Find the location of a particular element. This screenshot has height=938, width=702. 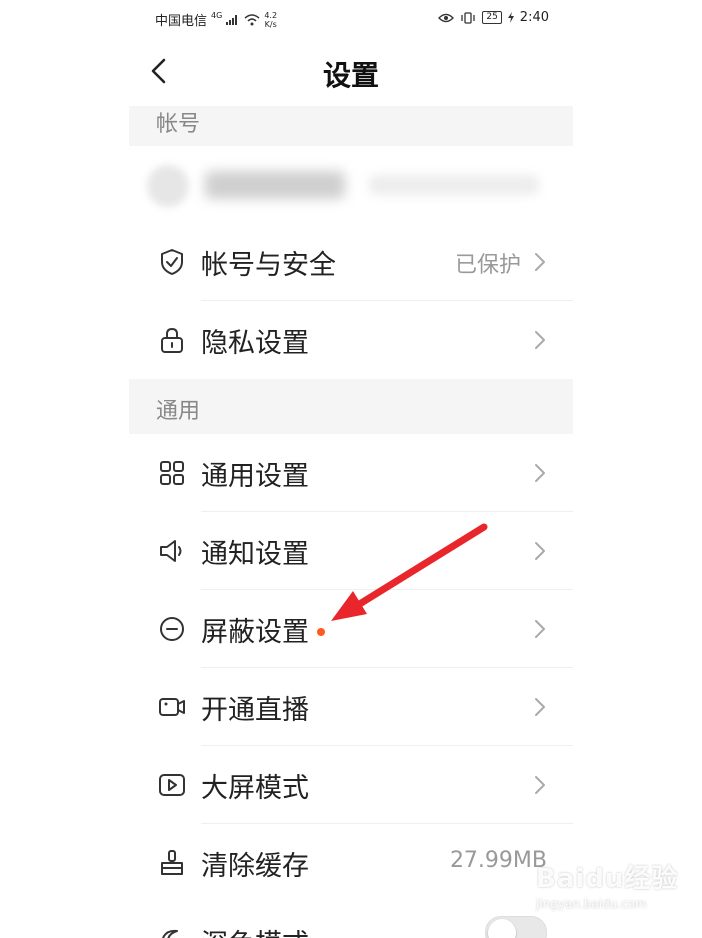

row-label-block-text: 屏蔽设置 is located at coordinates (255, 632).